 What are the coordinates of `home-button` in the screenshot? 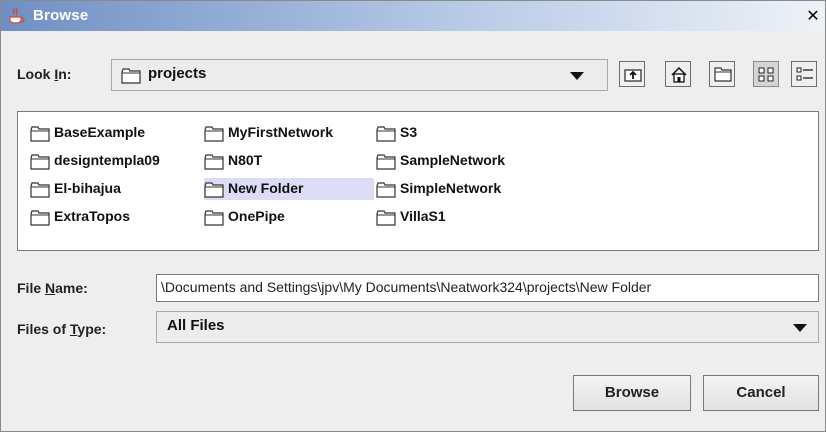 It's located at (678, 74).